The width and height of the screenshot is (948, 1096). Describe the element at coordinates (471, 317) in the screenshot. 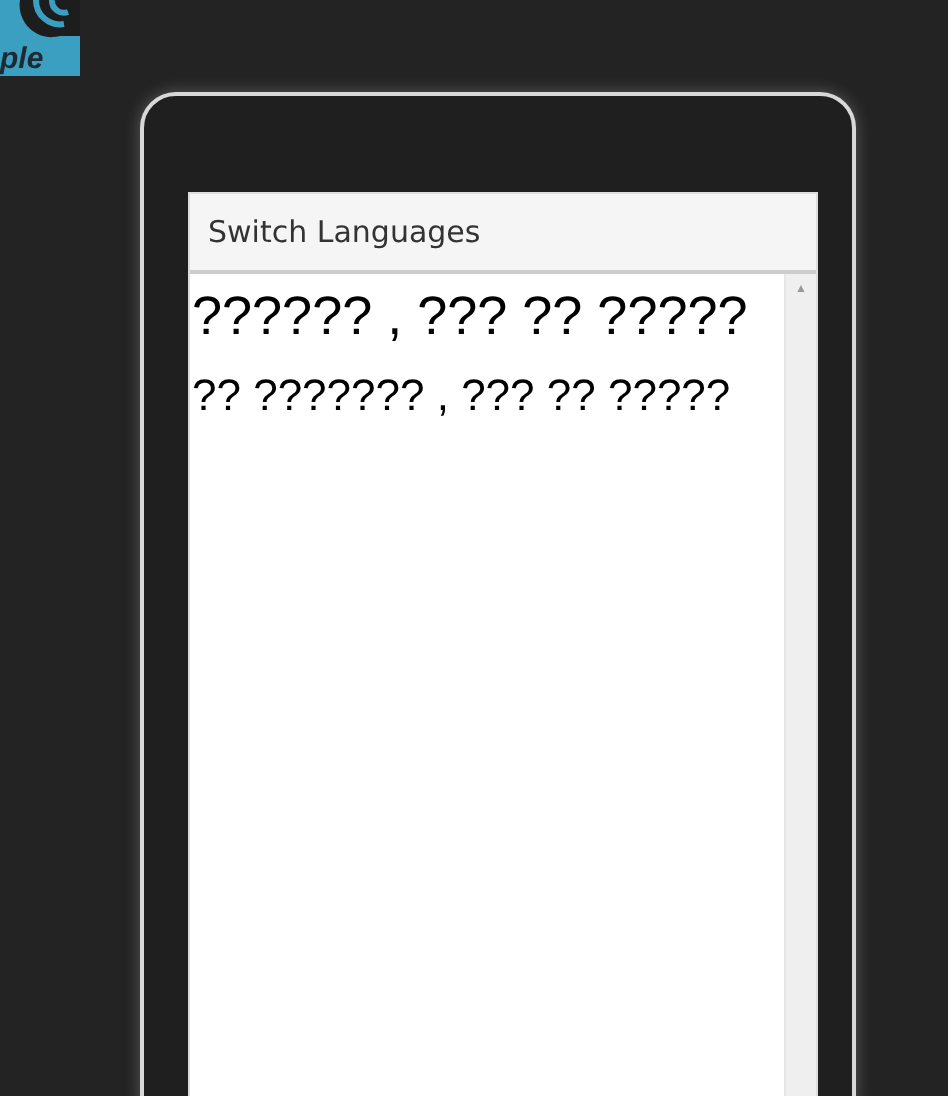

I see `text-line: ?????? , ??? ?? ?????` at that location.